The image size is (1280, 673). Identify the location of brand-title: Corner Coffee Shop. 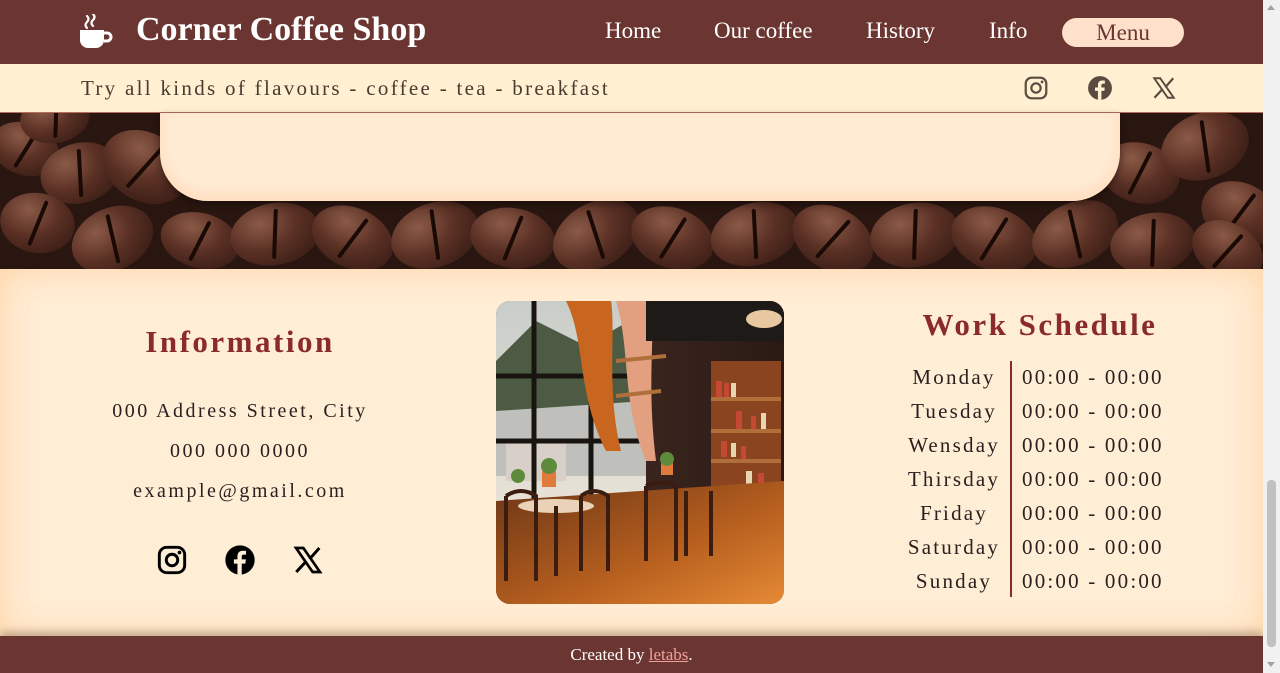
(281, 30).